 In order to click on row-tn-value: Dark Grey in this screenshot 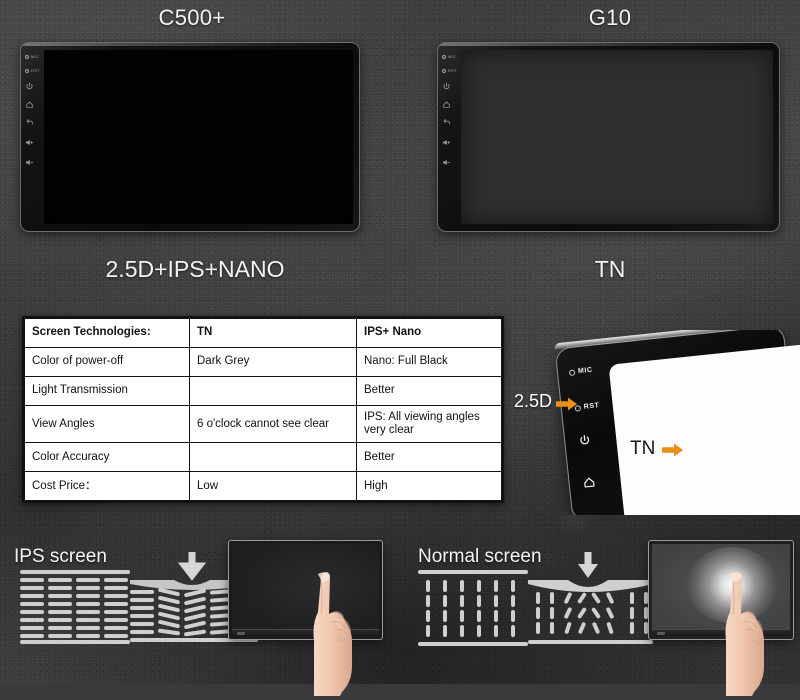, I will do `click(273, 362)`.